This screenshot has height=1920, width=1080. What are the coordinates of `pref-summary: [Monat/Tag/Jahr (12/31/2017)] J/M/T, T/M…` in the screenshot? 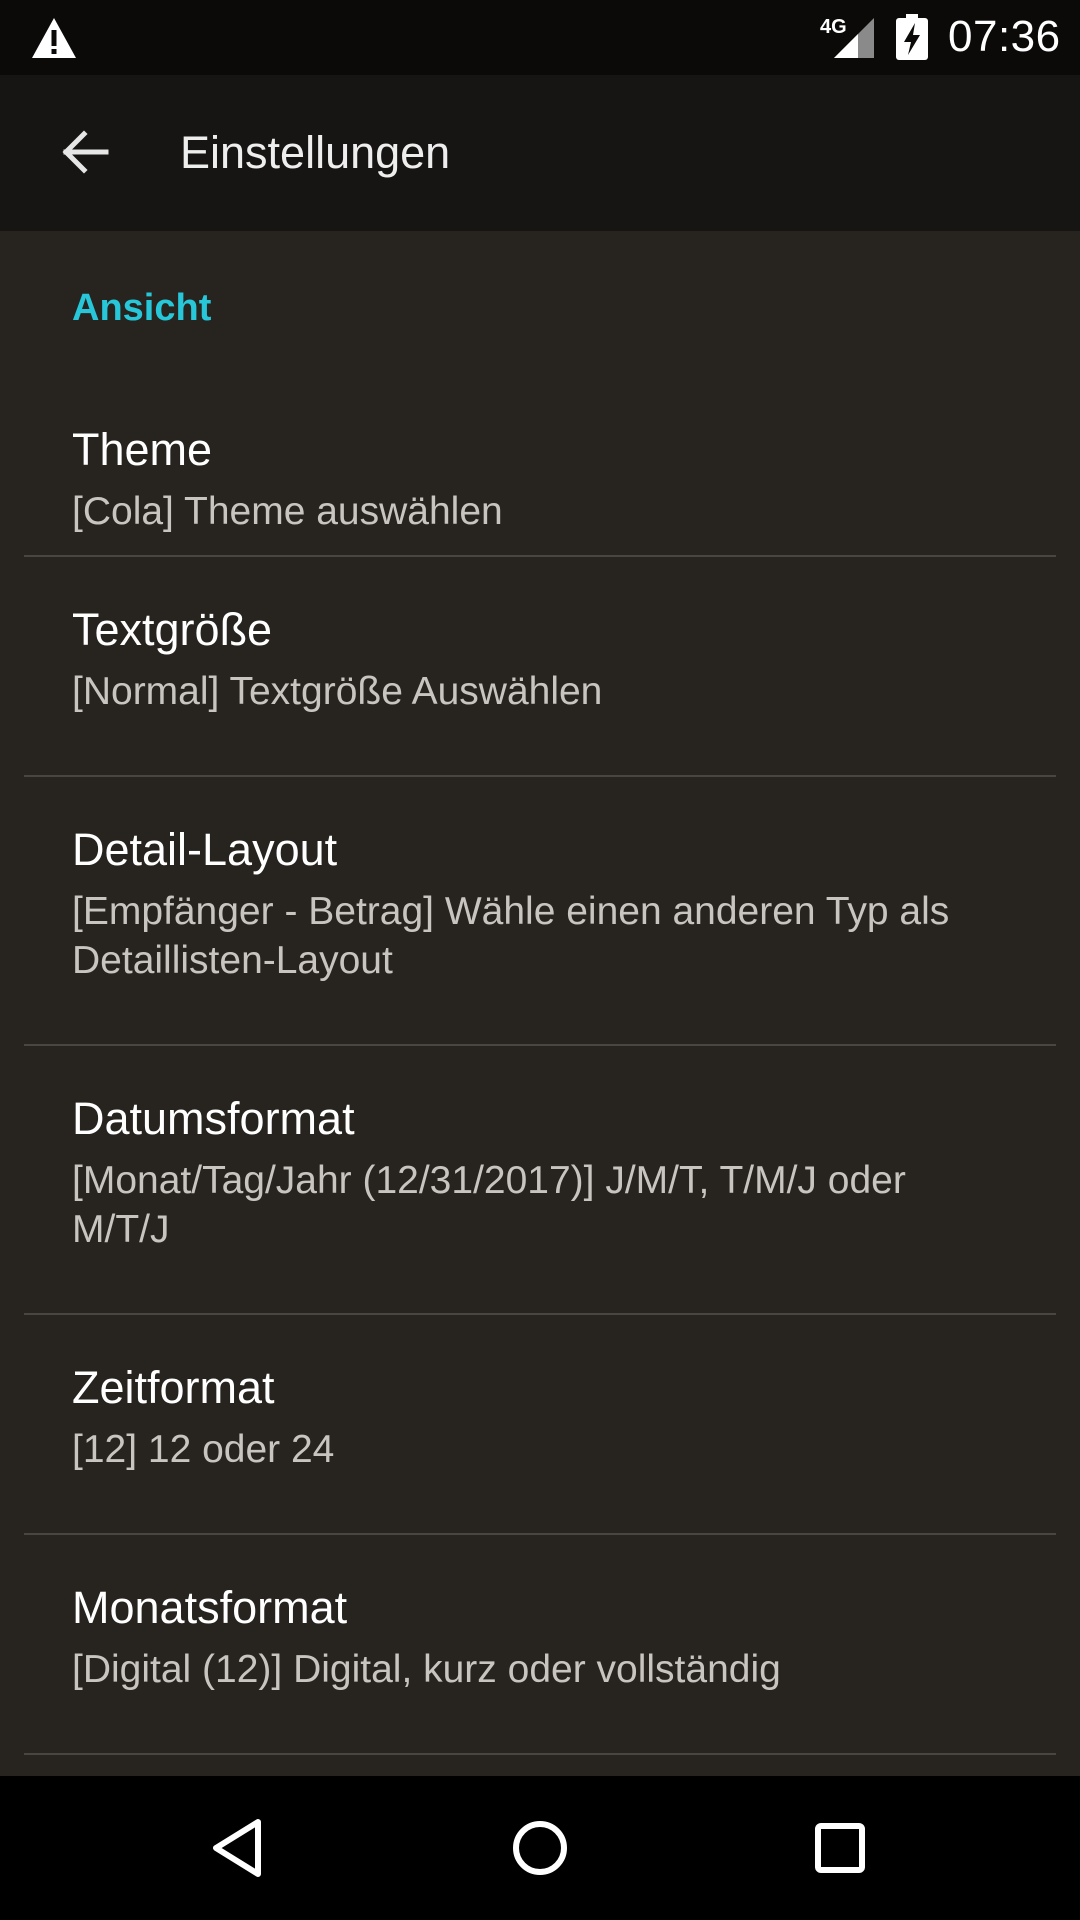 It's located at (489, 1205).